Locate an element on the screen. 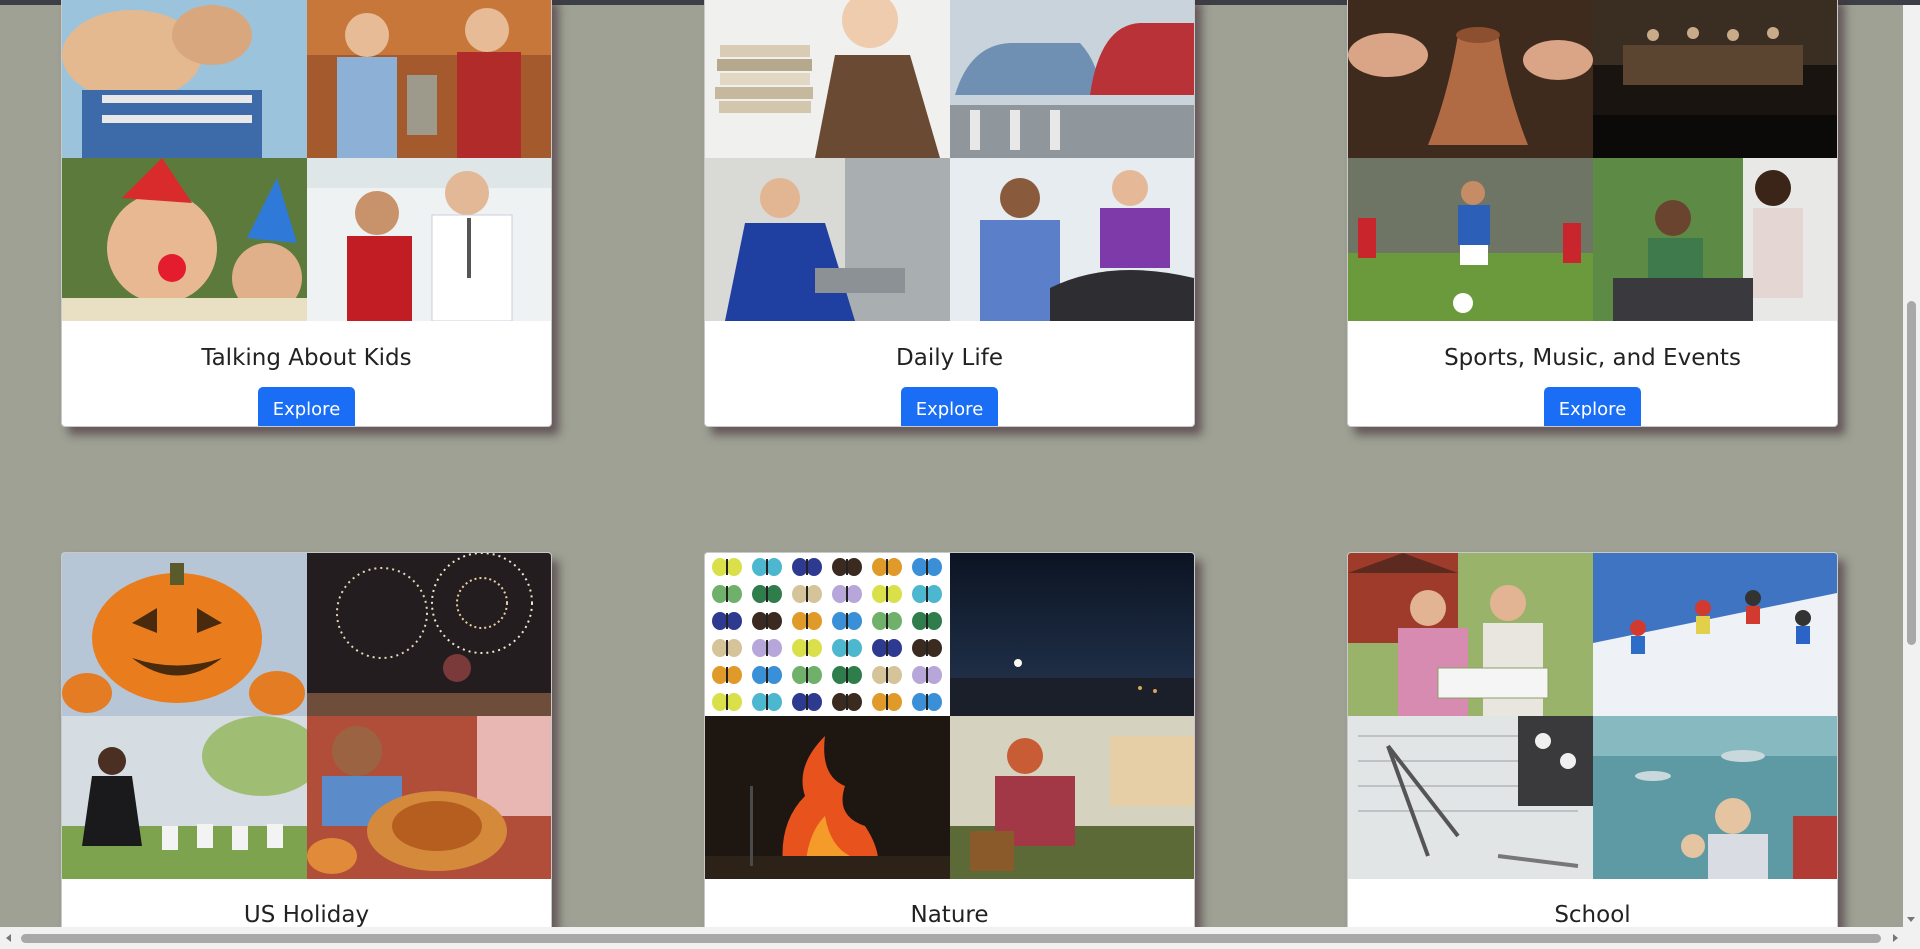 The image size is (1920, 949). card-title: Sports, Music, and Events is located at coordinates (1592, 358).